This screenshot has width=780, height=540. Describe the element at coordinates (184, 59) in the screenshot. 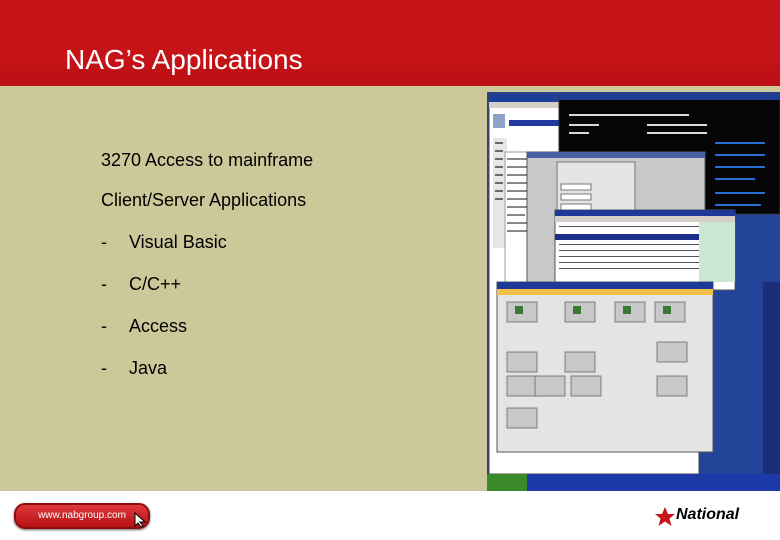

I see `page-title: NAG’s Applications` at that location.